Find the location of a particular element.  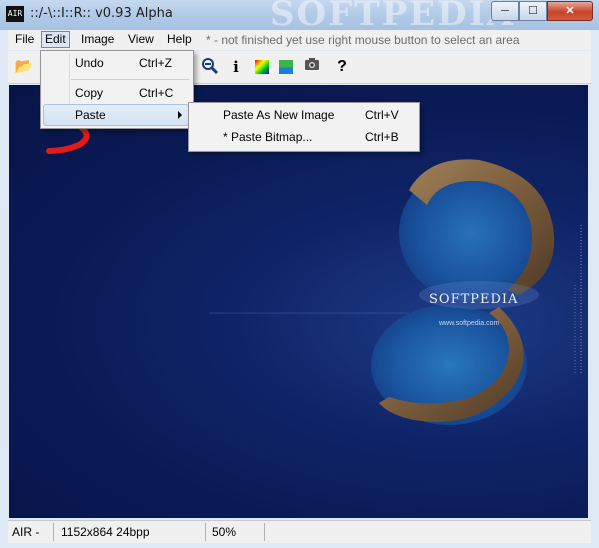

menu-item-copy: Copy Ctrl+C is located at coordinates (116, 93).